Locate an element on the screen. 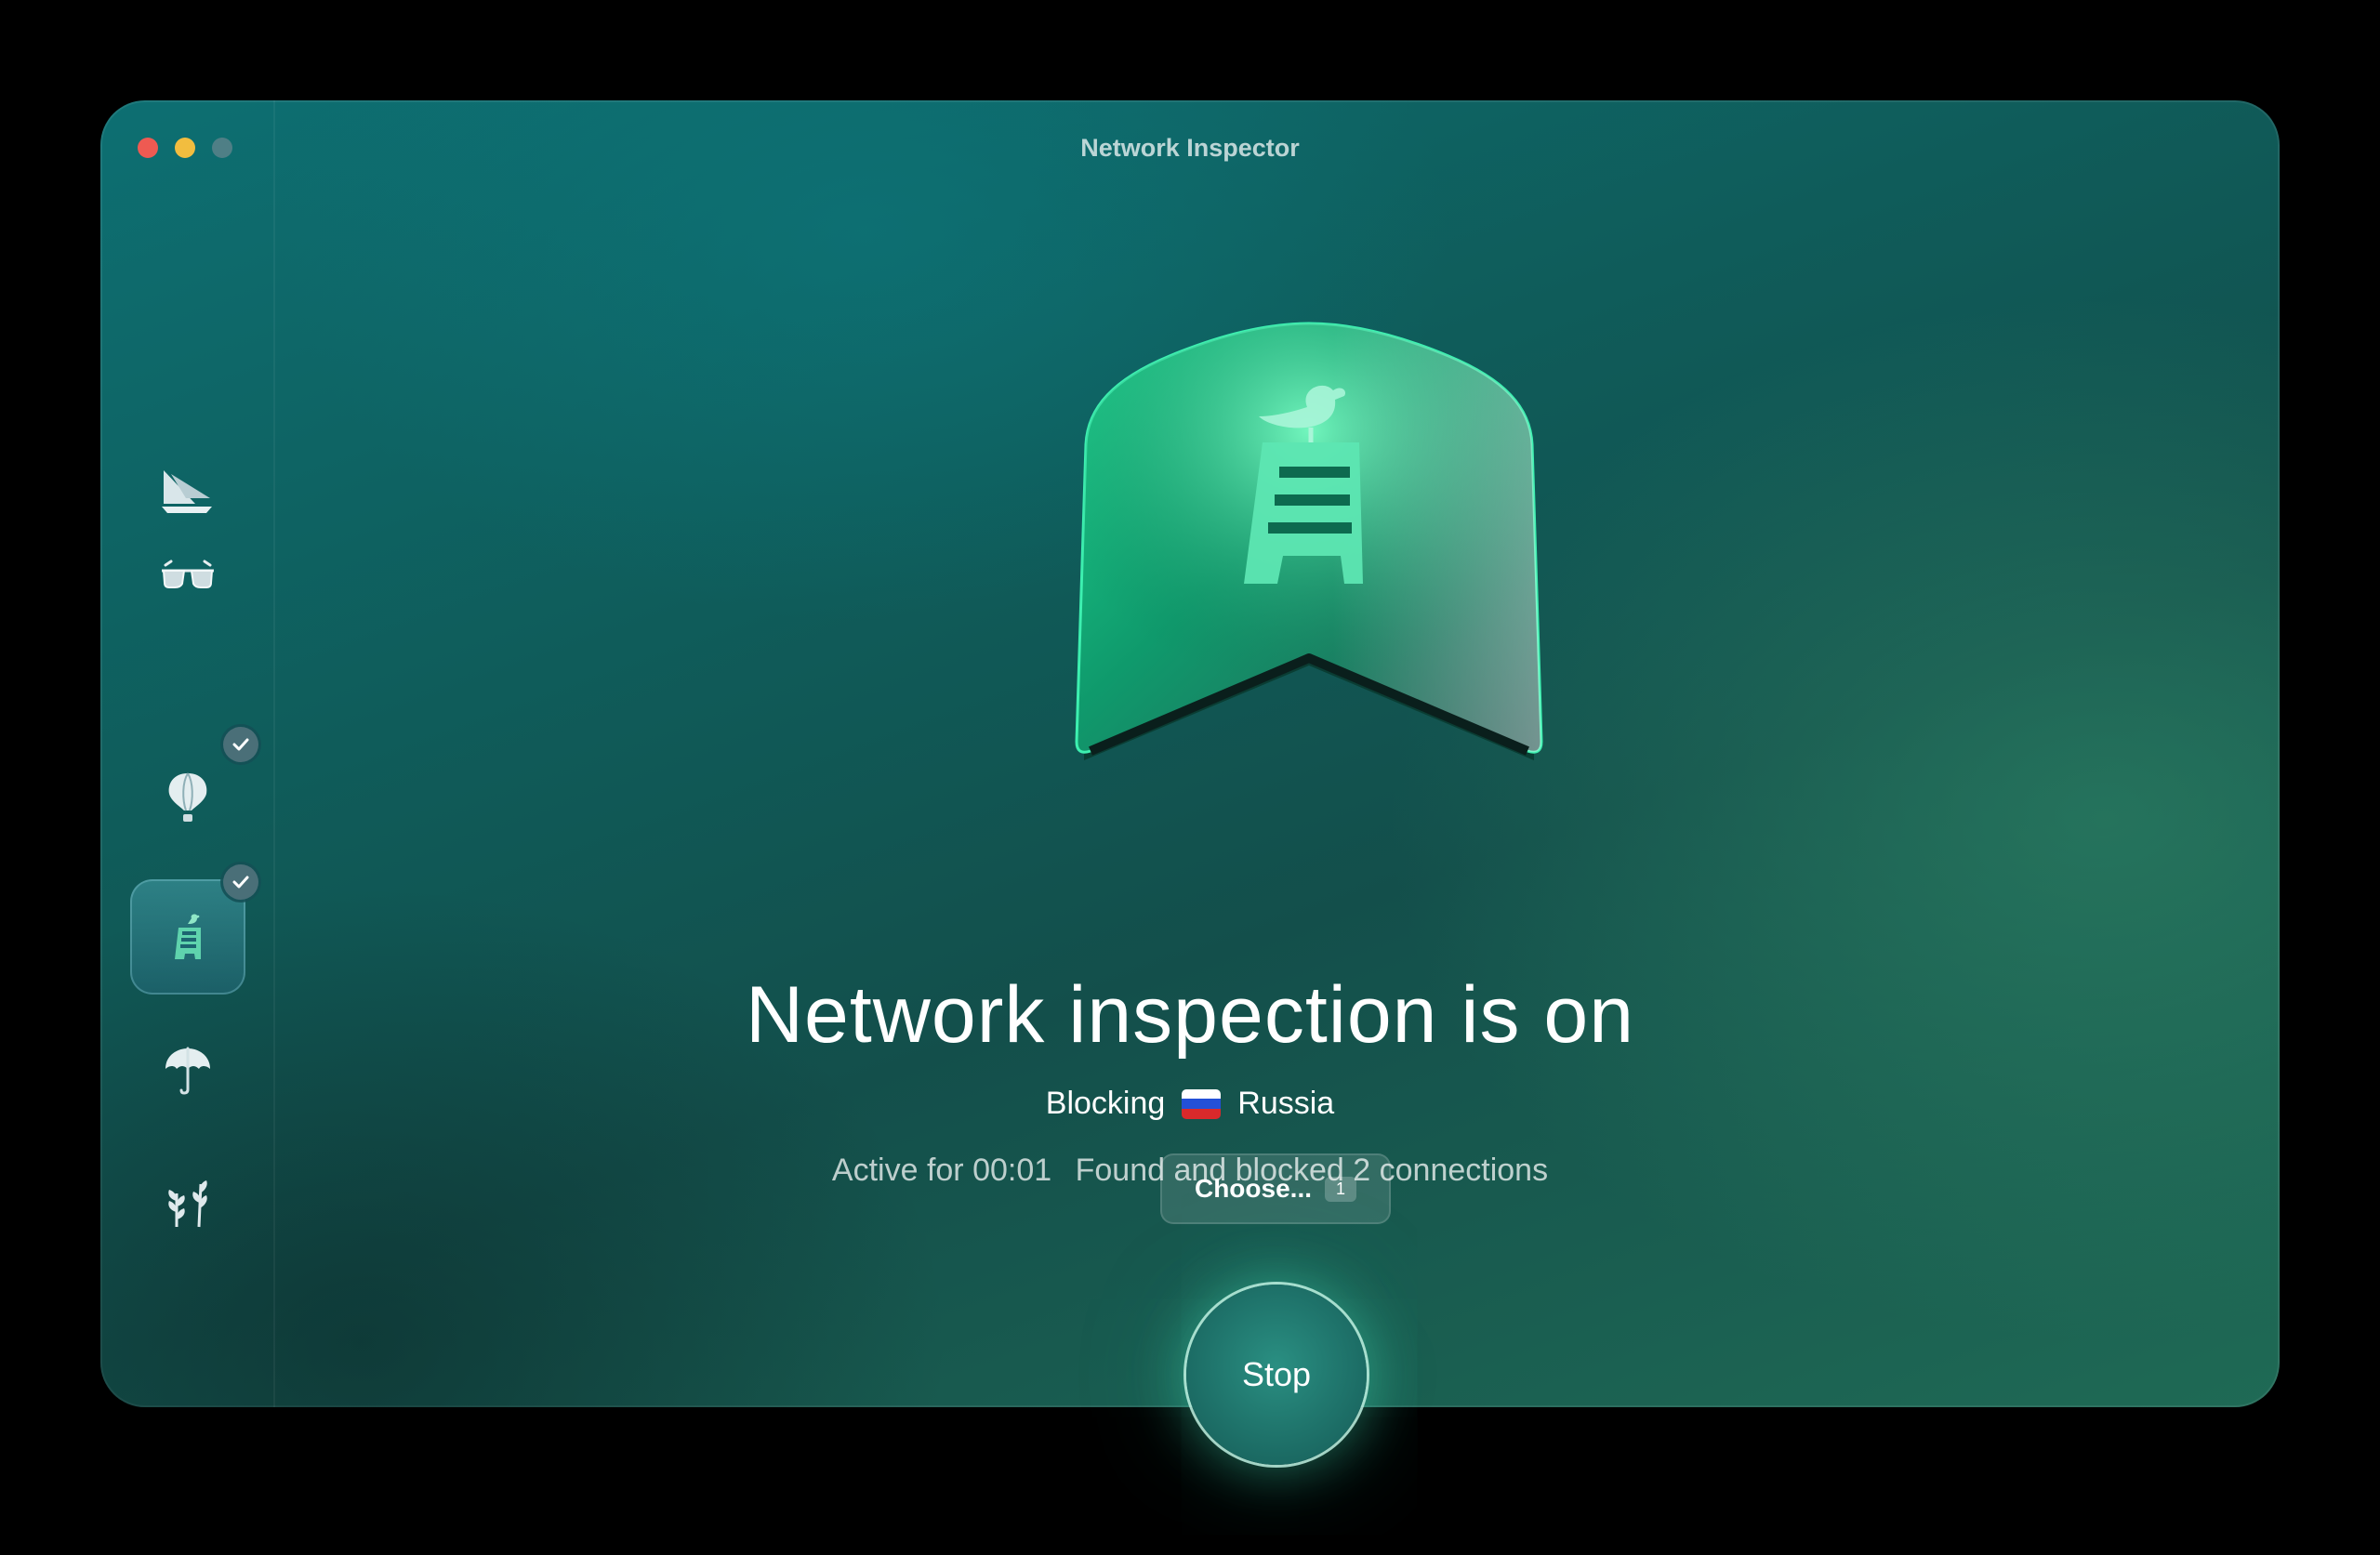 This screenshot has height=1555, width=2380. stop-button-label: Stop is located at coordinates (1276, 1374).